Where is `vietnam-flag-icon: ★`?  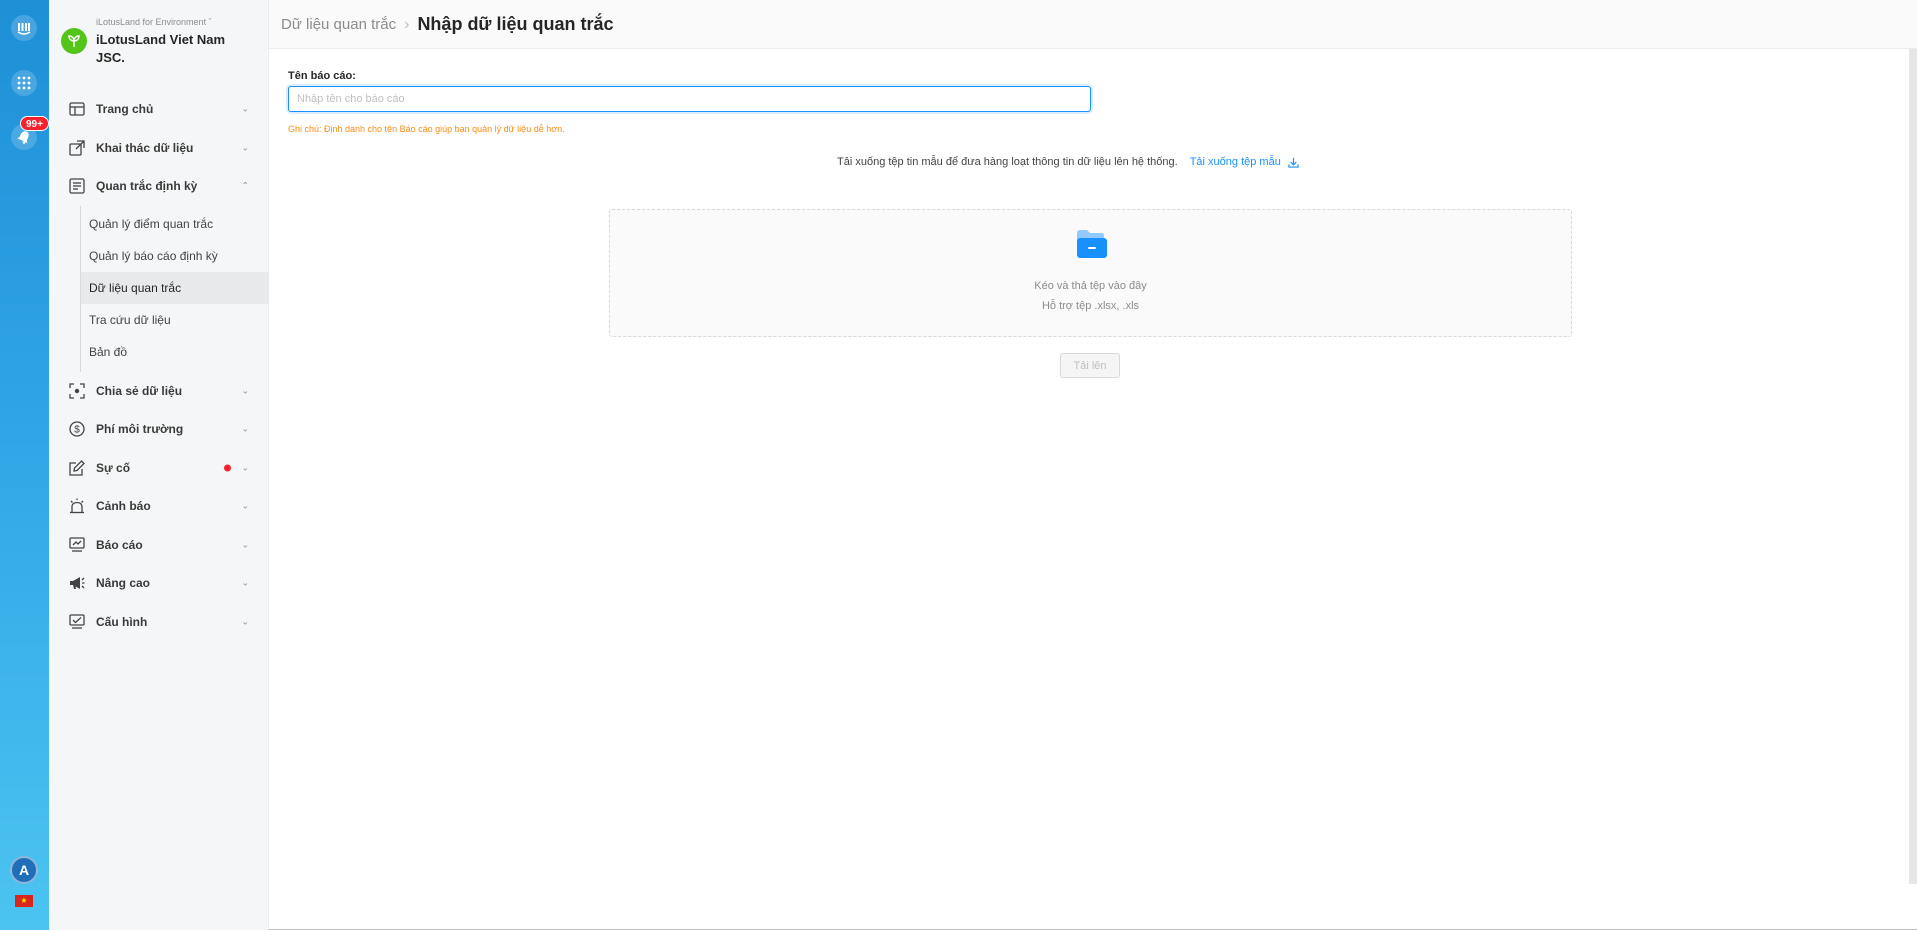 vietnam-flag-icon: ★ is located at coordinates (24, 901).